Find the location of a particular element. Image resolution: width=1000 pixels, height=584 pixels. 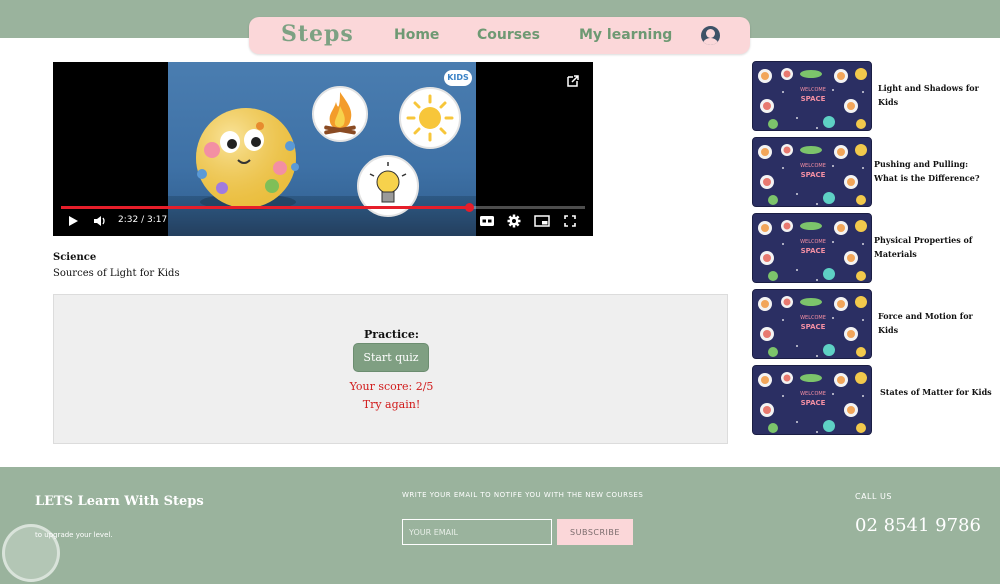

lesson-title: Sources of Light for Kids is located at coordinates (116, 273).